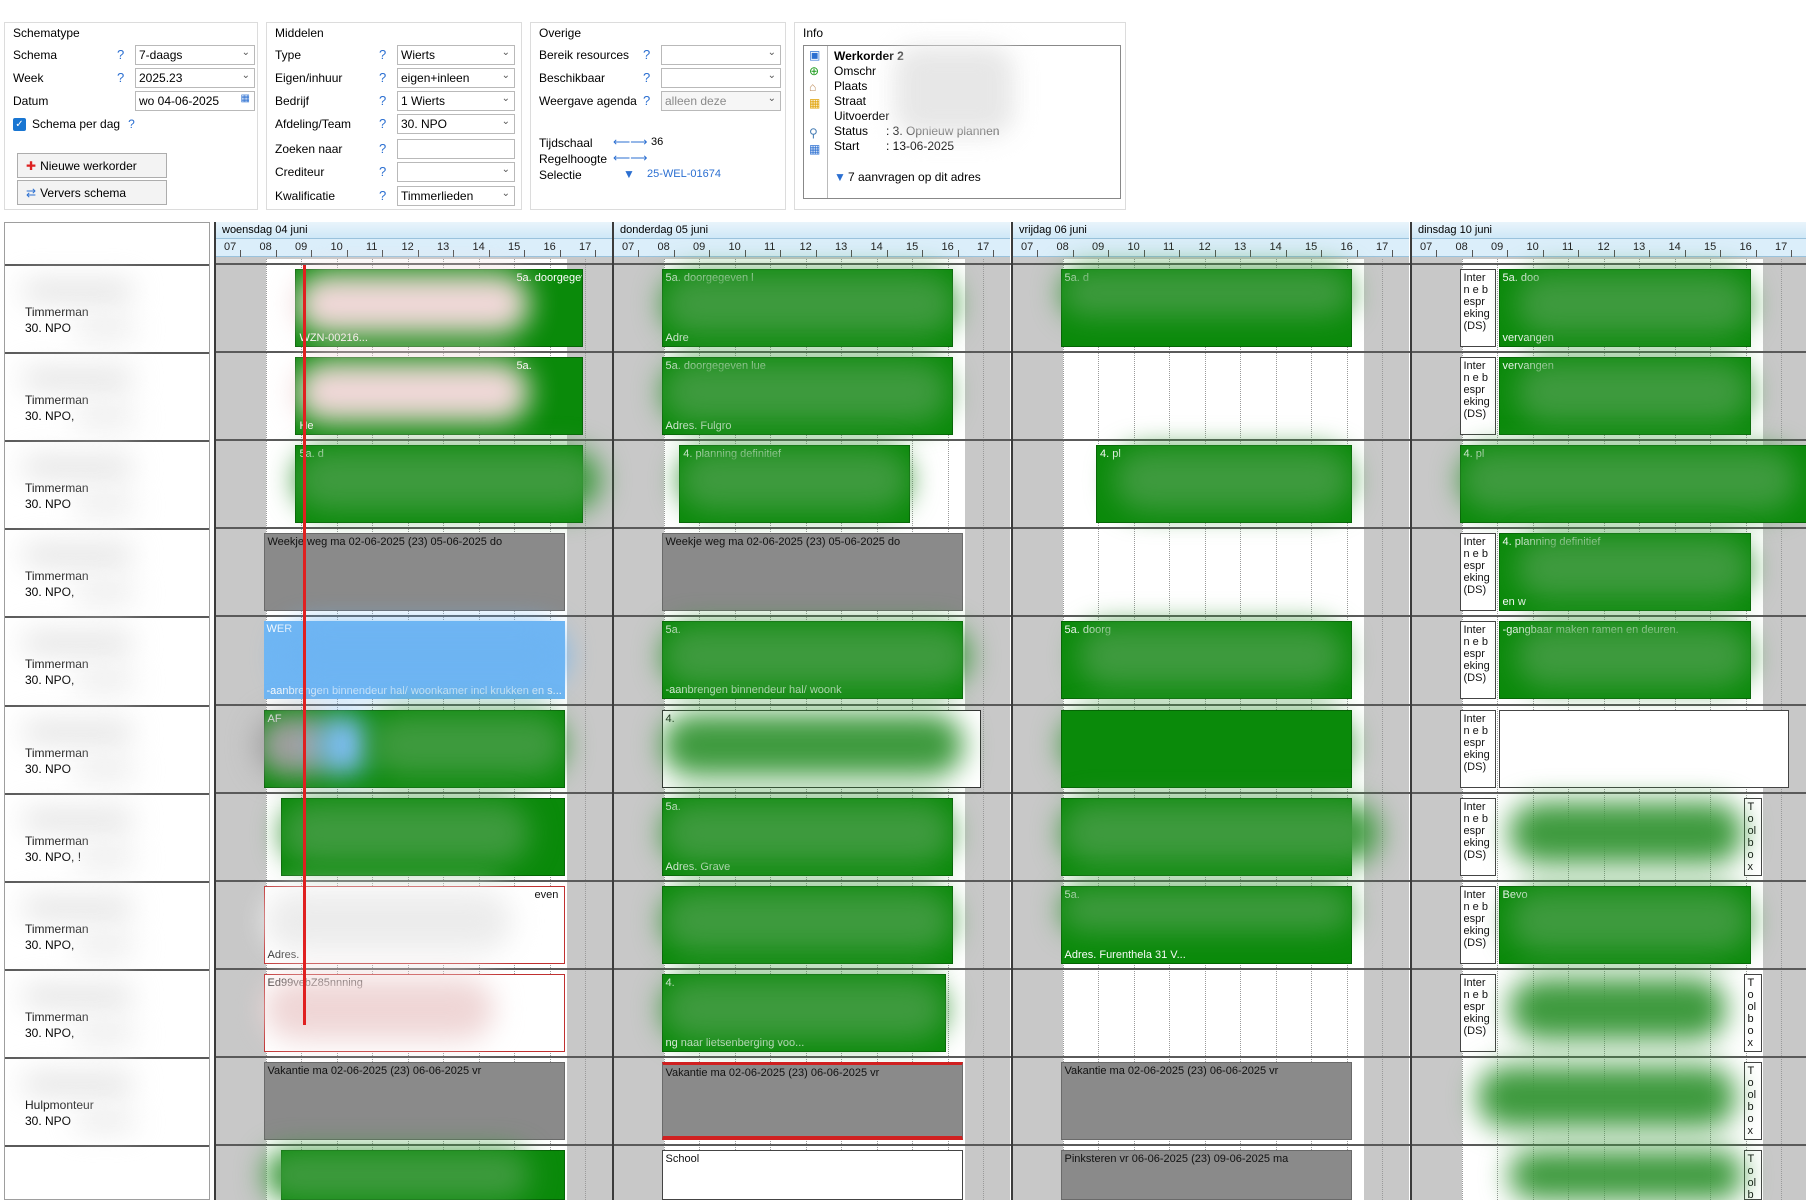 This screenshot has width=1806, height=1200. Describe the element at coordinates (456, 172) in the screenshot. I see `middelen-select: ⌄` at that location.